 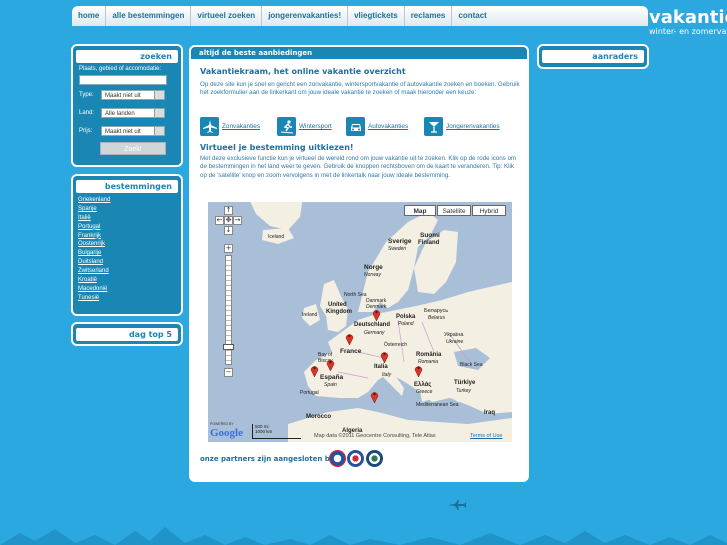 What do you see at coordinates (209, 126) in the screenshot?
I see `plane-icon` at bounding box center [209, 126].